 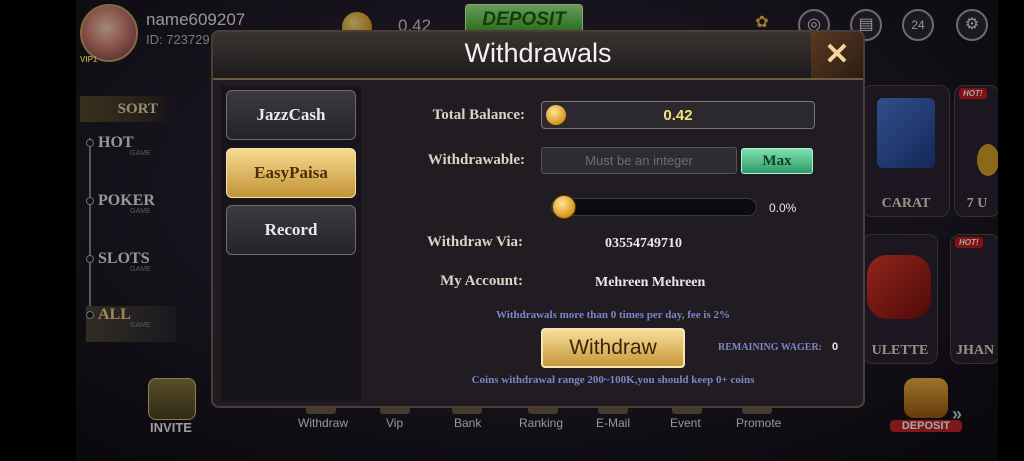 What do you see at coordinates (564, 207) in the screenshot?
I see `slider-knob-coin-icon` at bounding box center [564, 207].